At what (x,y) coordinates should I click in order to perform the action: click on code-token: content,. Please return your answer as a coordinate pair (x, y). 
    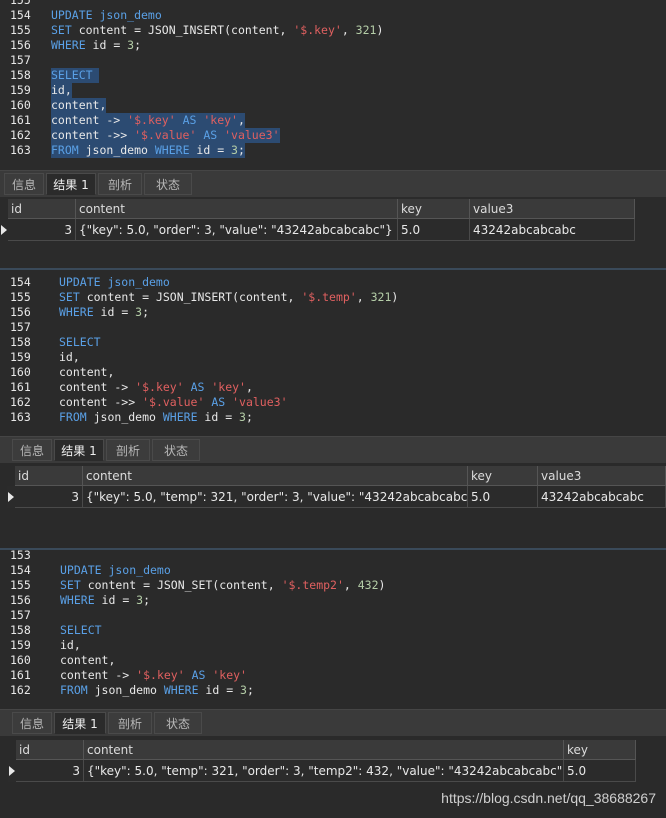
    Looking at the image, I should click on (88, 660).